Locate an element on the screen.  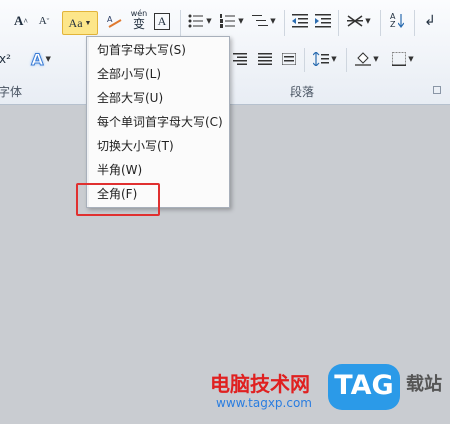
svg-text: A is located at coordinates (110, 19).